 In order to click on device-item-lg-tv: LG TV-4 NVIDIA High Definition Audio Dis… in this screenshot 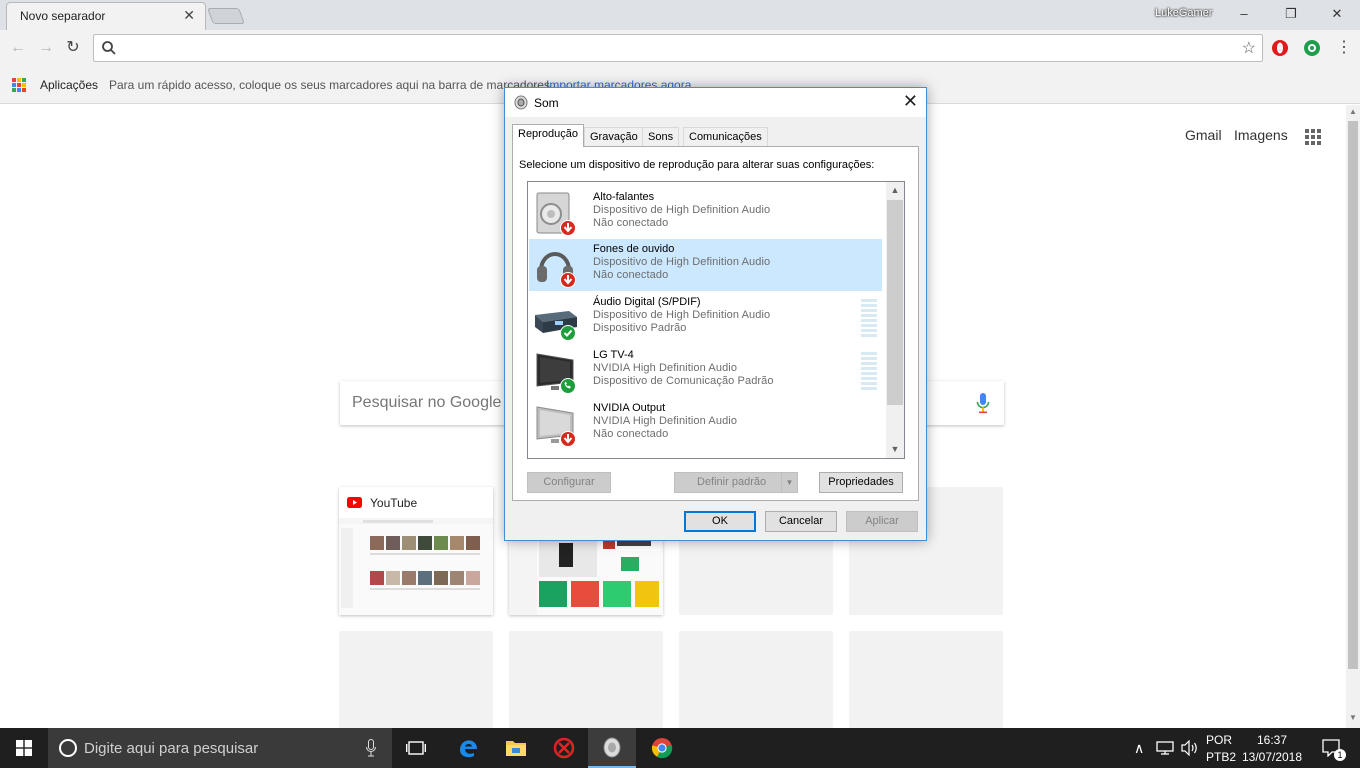, I will do `click(705, 371)`.